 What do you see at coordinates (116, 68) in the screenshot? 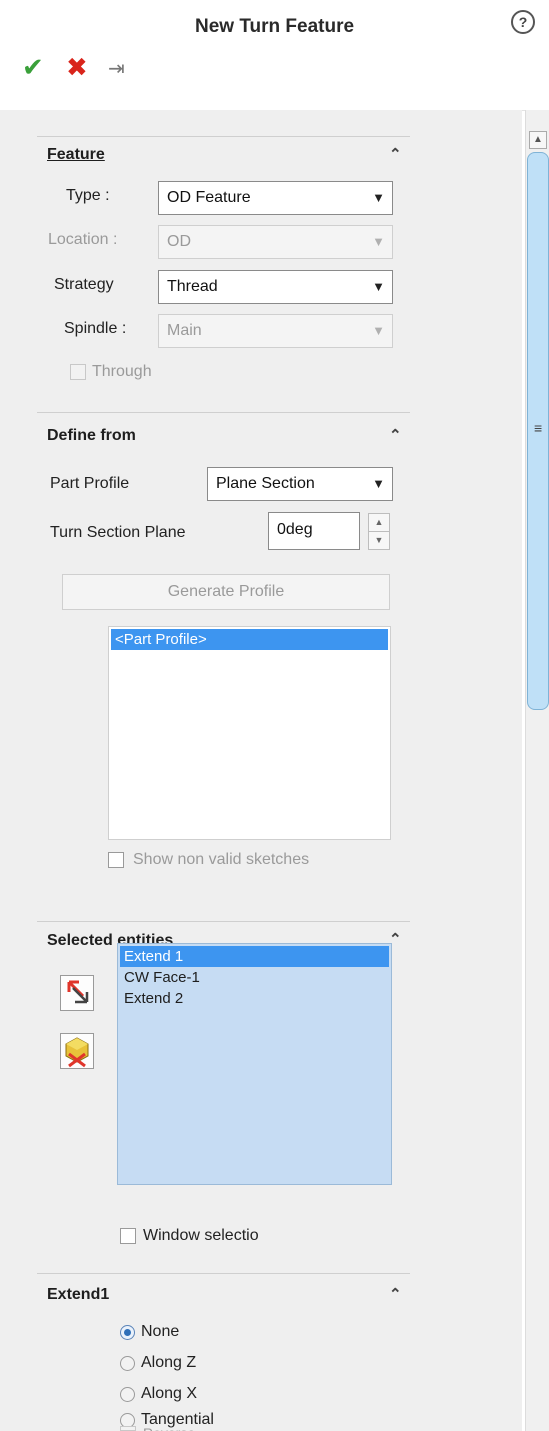
I see `pin-icon: ⇥` at bounding box center [116, 68].